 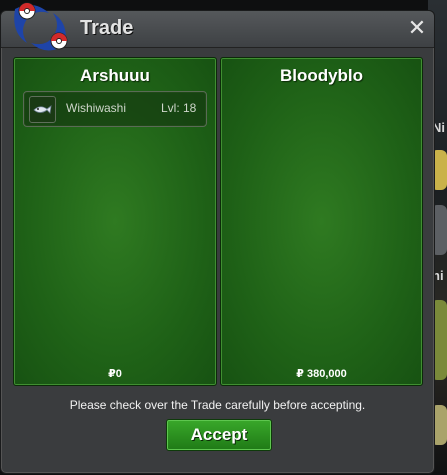 I want to click on pokemon-name: Wishiwashi, so click(x=96, y=108).